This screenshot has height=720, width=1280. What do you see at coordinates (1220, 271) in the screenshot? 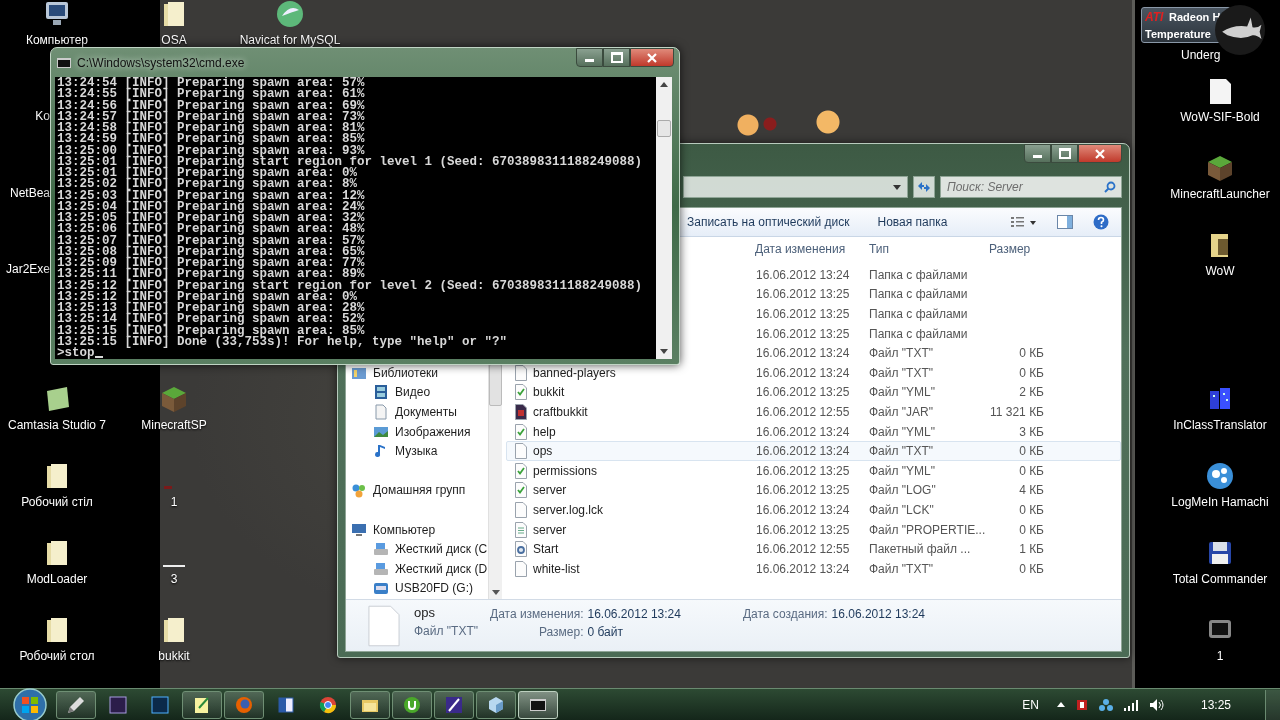
I see `icon-label: WoW` at bounding box center [1220, 271].